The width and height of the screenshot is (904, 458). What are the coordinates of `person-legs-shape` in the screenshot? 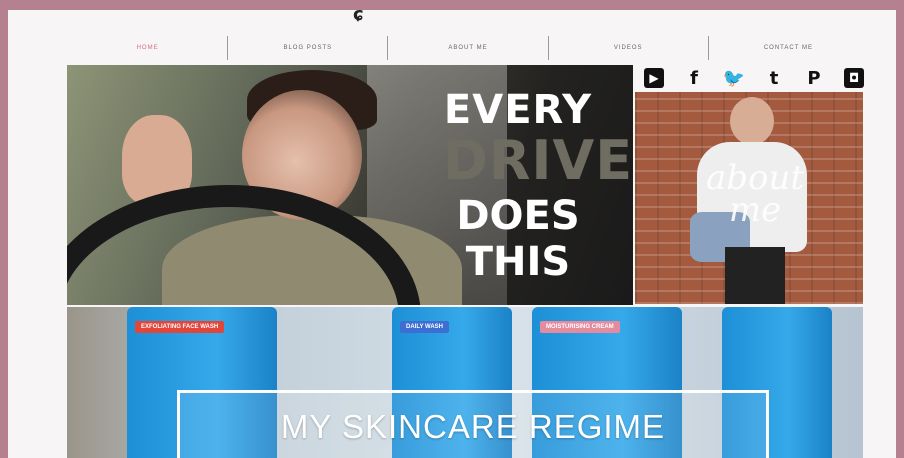 It's located at (755, 275).